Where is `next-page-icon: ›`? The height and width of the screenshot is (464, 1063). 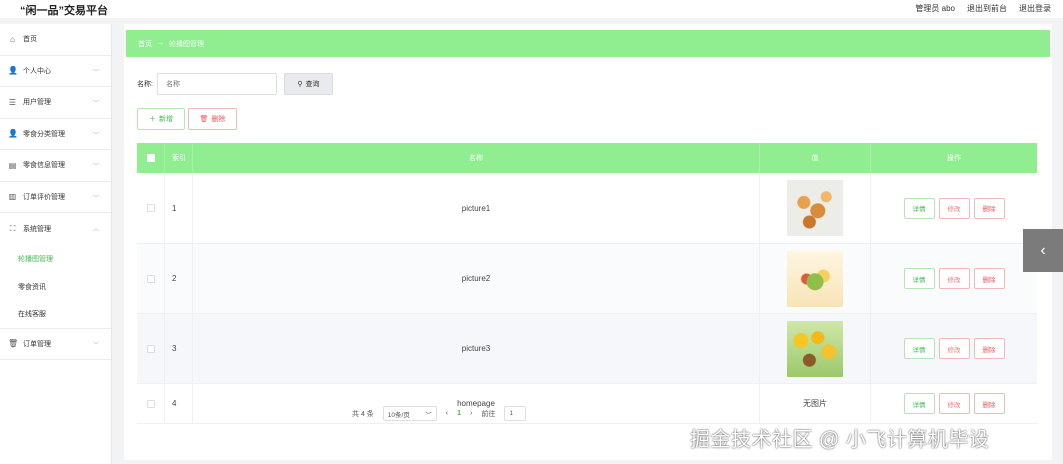 next-page-icon: › is located at coordinates (471, 413).